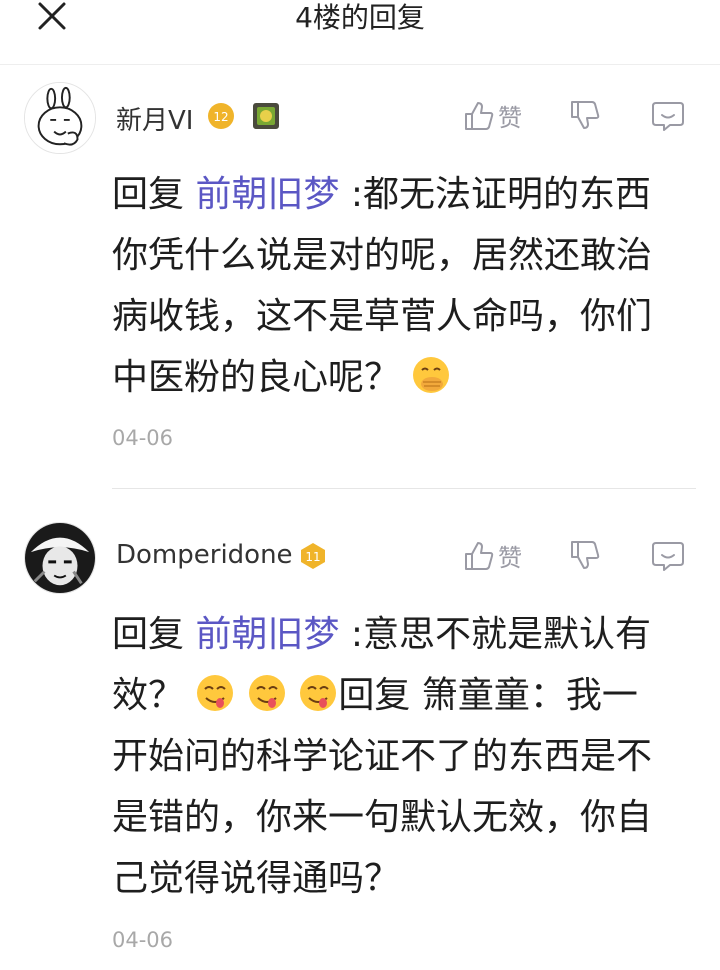  I want to click on hand-over-mouth-emoji, so click(431, 375).